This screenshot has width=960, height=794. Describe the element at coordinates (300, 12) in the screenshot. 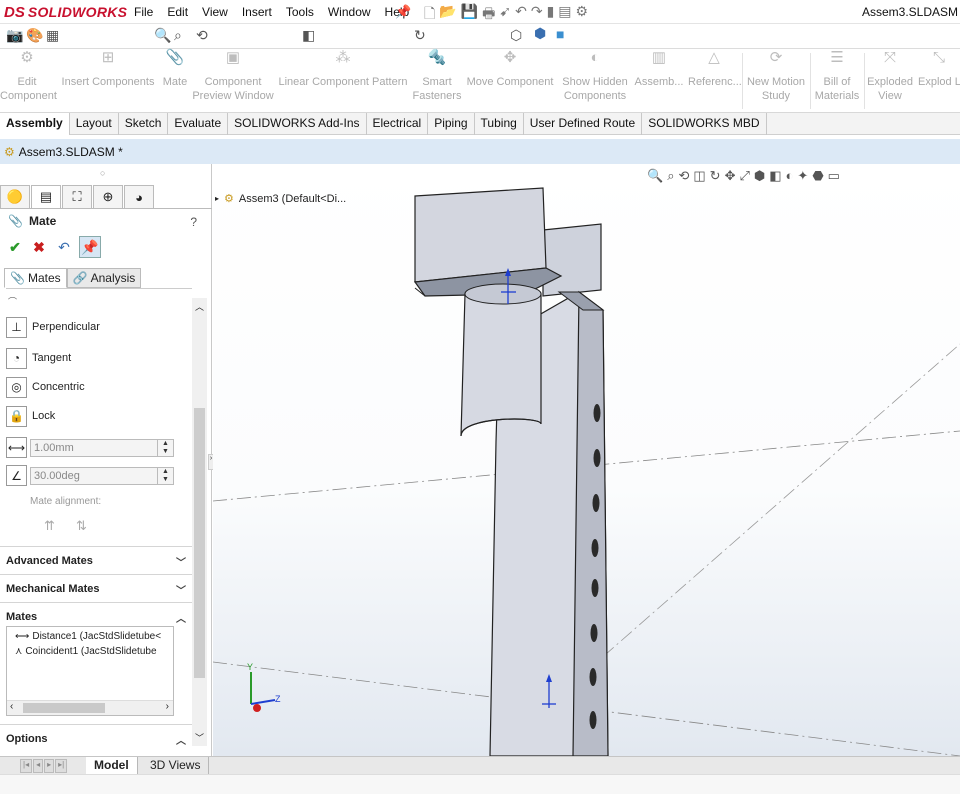

I see `menu-tools: Tools` at that location.